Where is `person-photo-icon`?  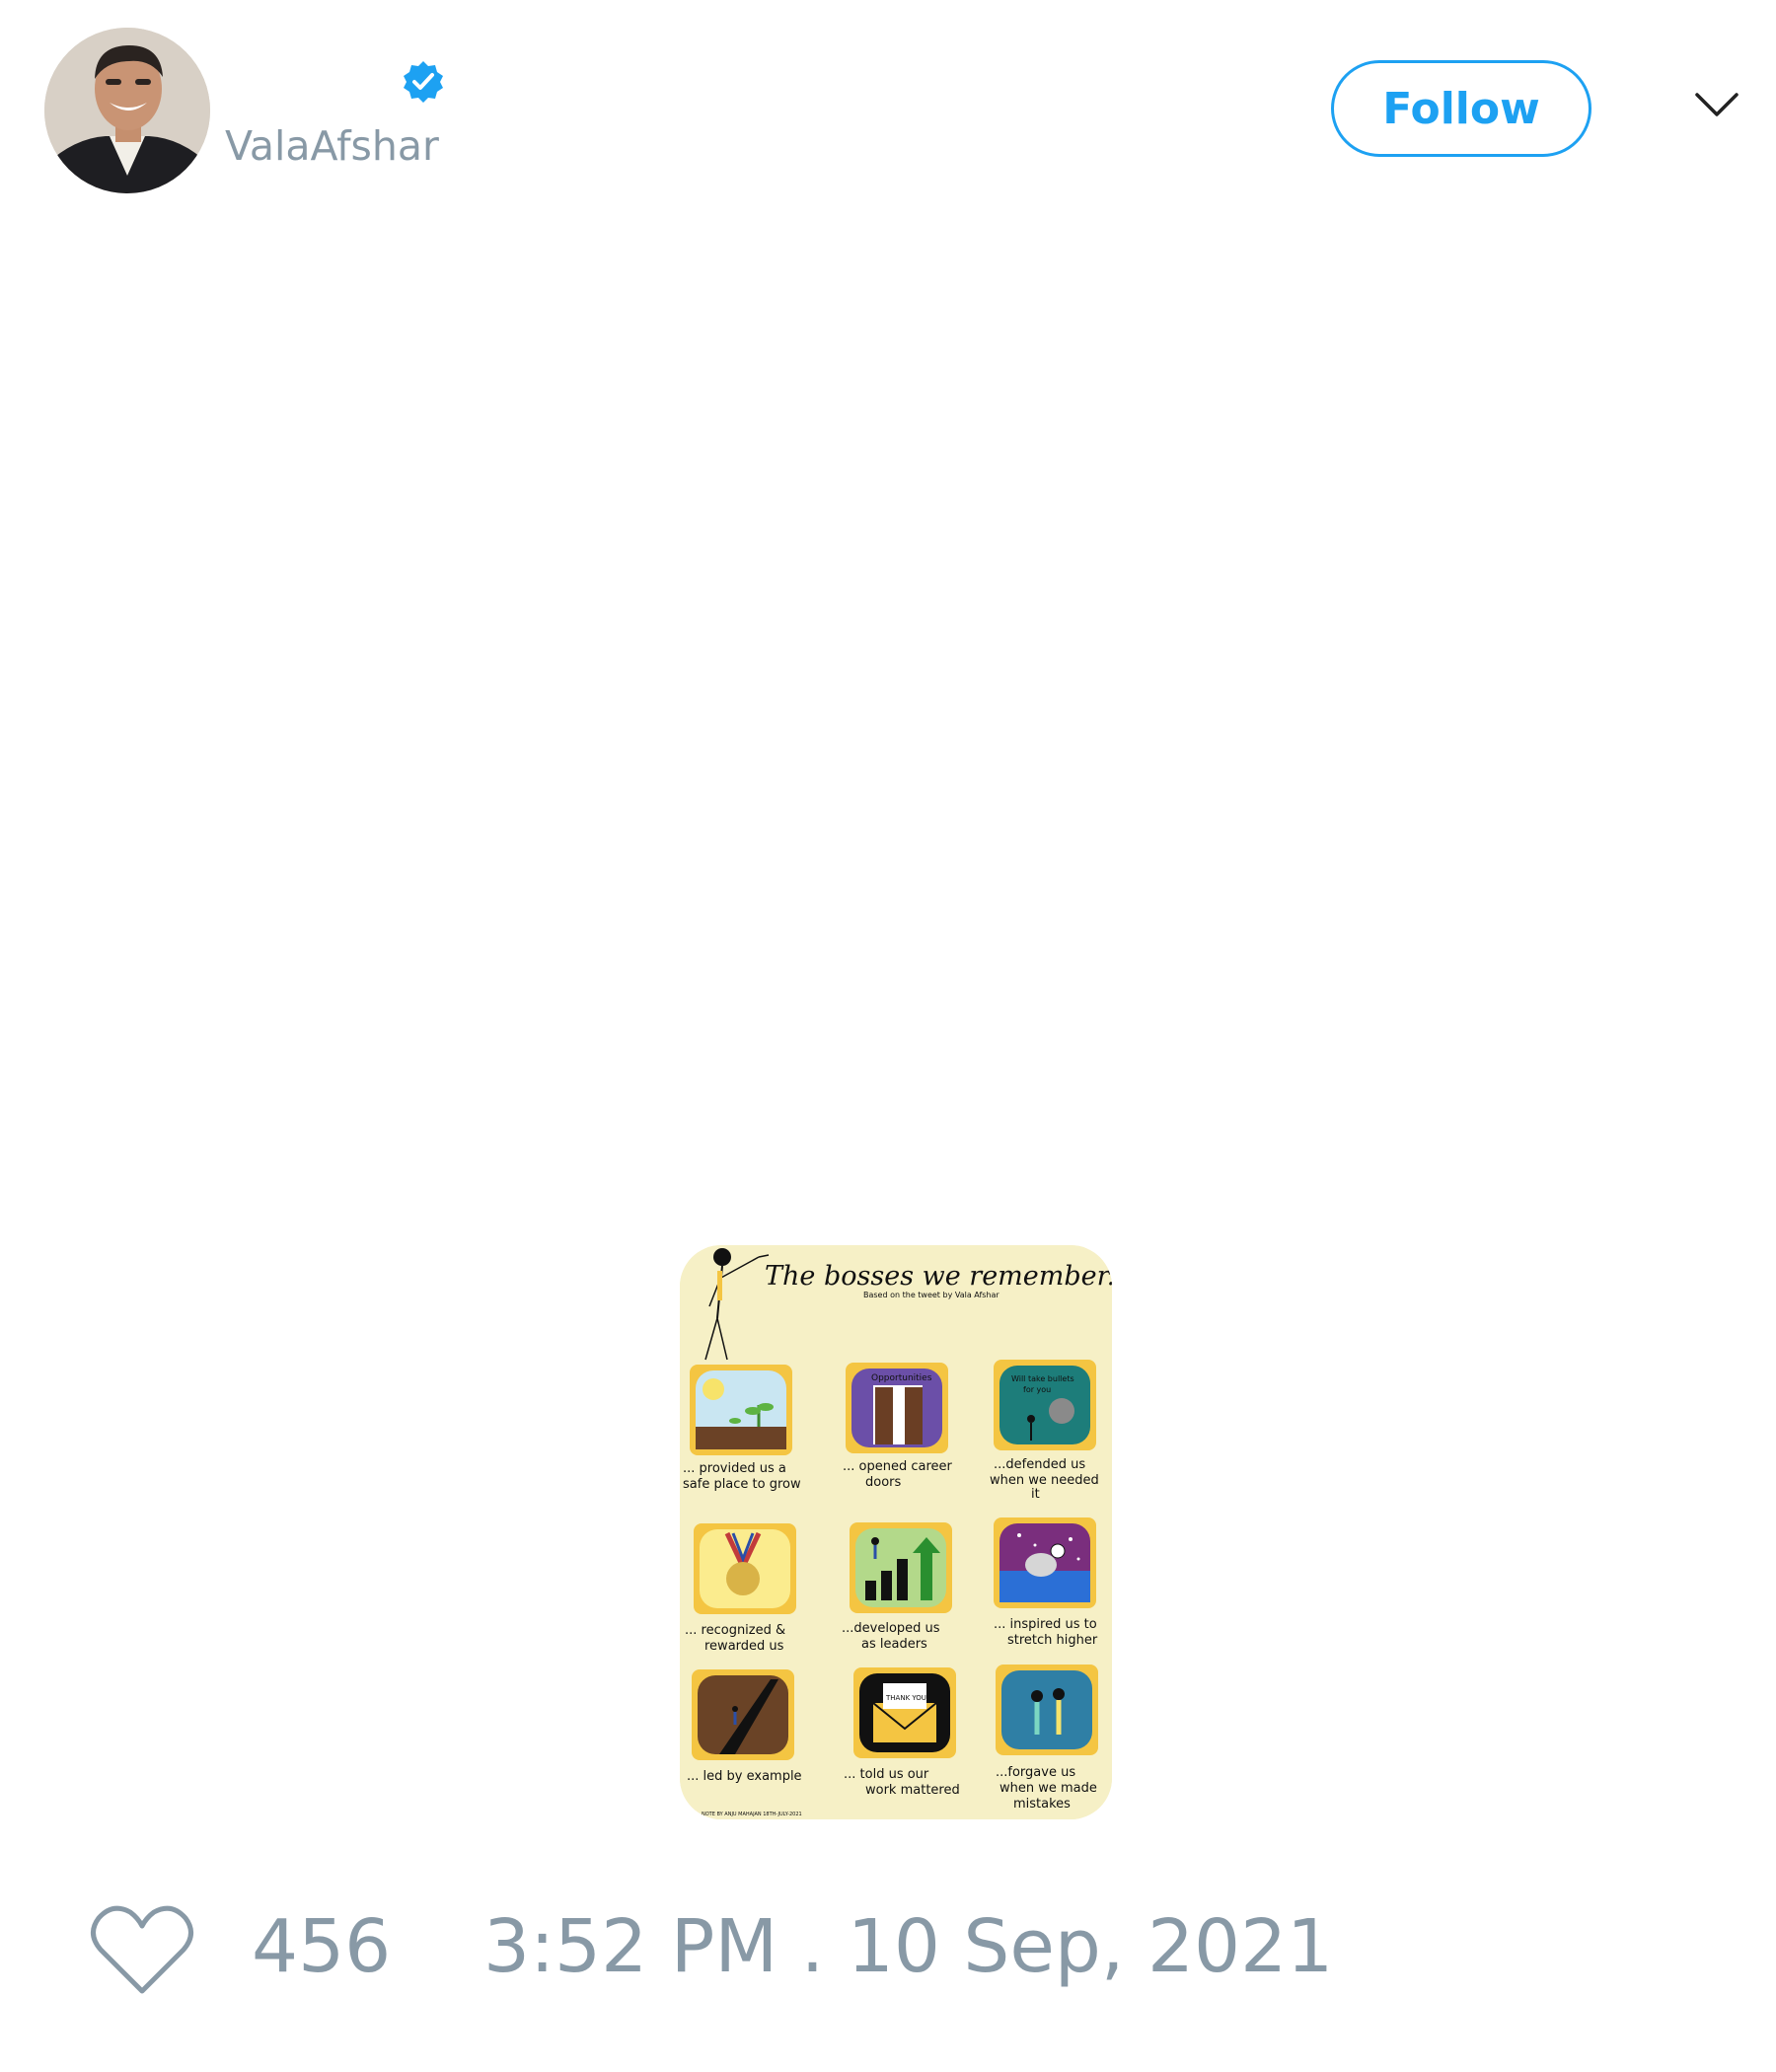 person-photo-icon is located at coordinates (127, 111).